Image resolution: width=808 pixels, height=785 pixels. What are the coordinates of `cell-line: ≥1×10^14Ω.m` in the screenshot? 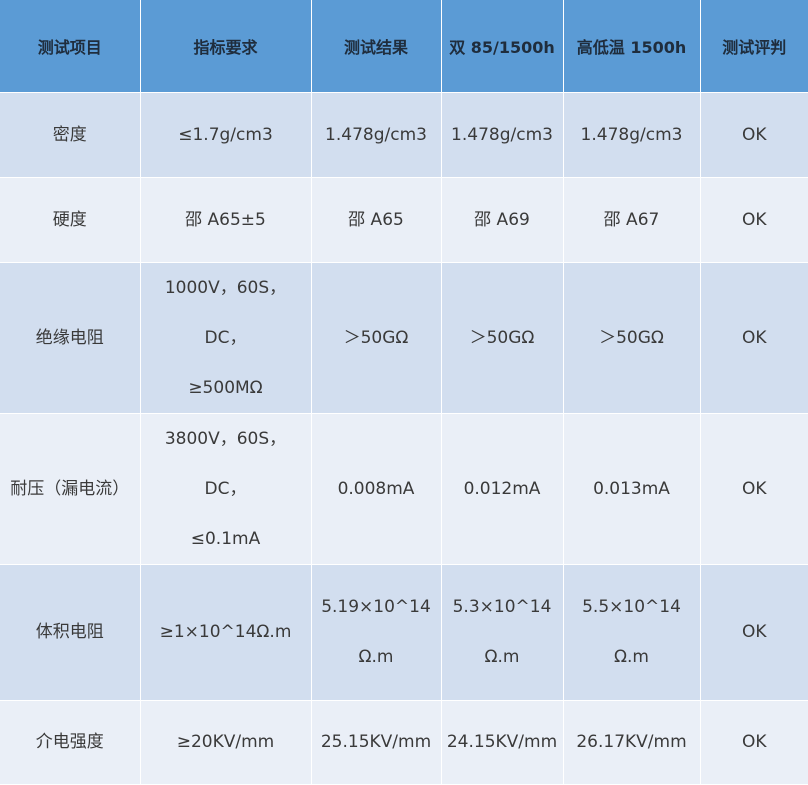 It's located at (225, 632).